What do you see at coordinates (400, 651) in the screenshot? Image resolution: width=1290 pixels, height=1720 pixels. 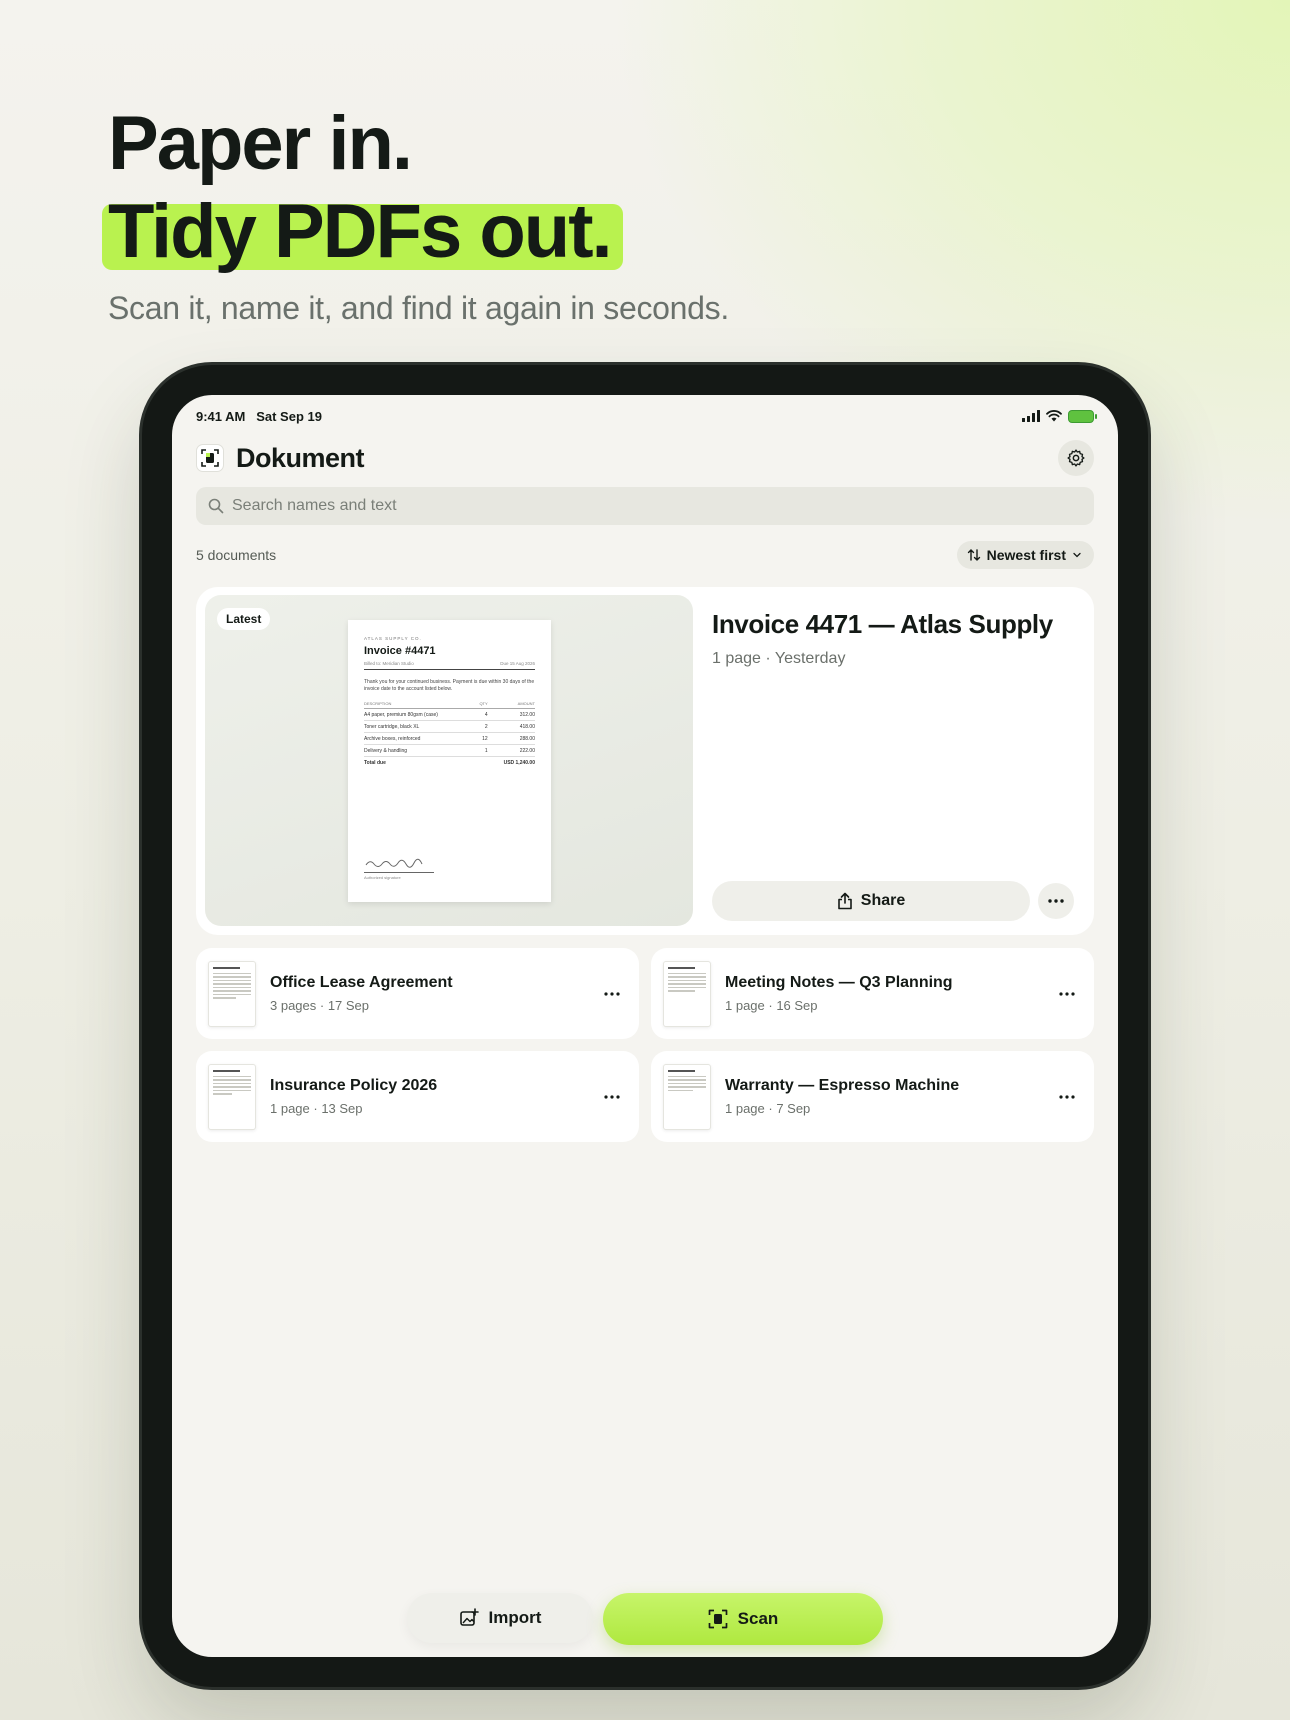 I see `preview-title: Invoice #4471` at bounding box center [400, 651].